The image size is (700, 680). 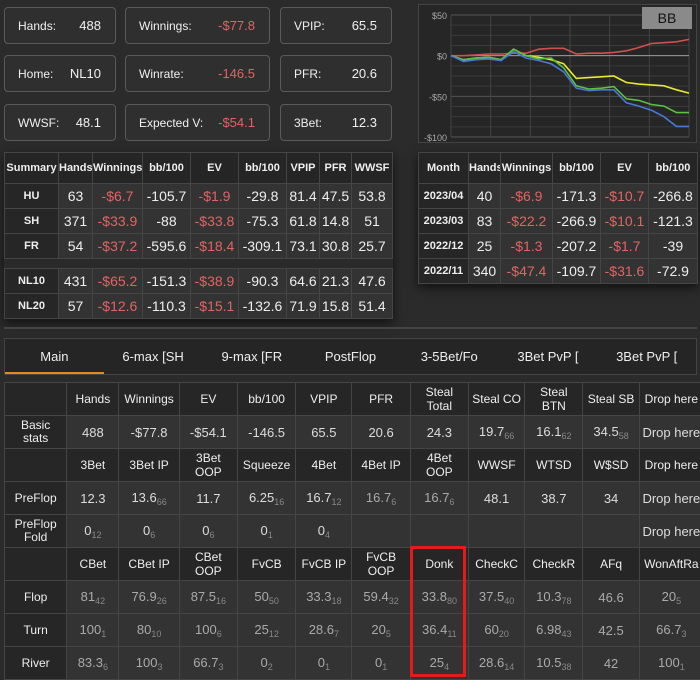 I want to click on stat-cell: 10.378, so click(x=554, y=597).